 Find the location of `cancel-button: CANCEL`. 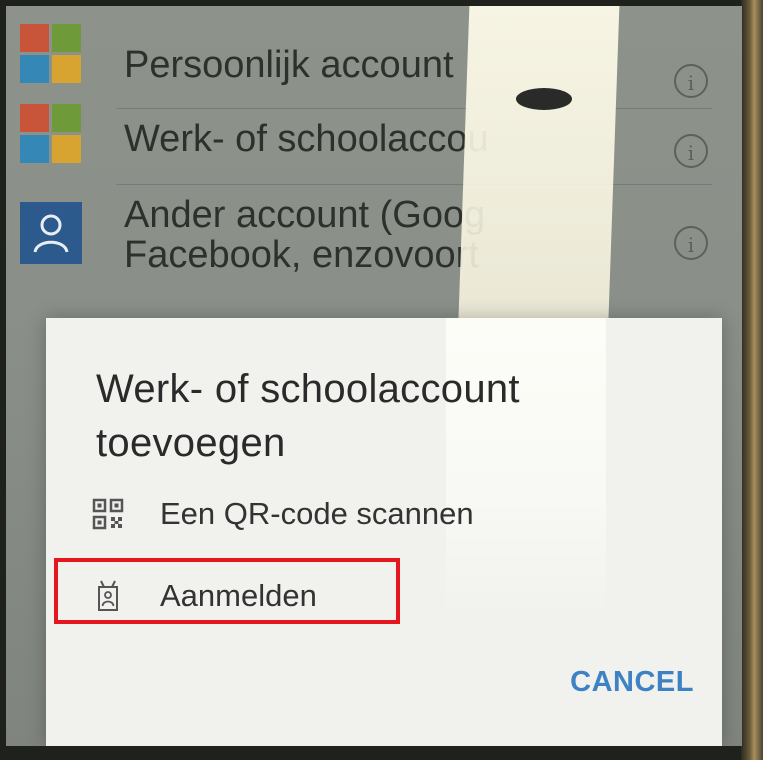

cancel-button: CANCEL is located at coordinates (632, 682).